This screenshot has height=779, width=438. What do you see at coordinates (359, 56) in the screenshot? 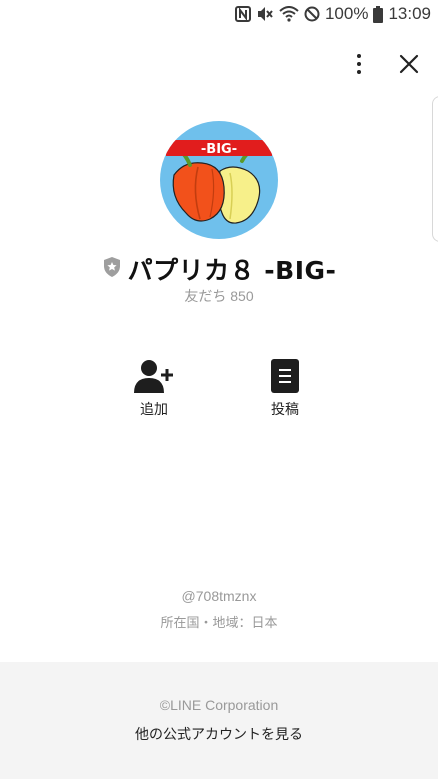
I see `more-vertical-icon` at bounding box center [359, 56].